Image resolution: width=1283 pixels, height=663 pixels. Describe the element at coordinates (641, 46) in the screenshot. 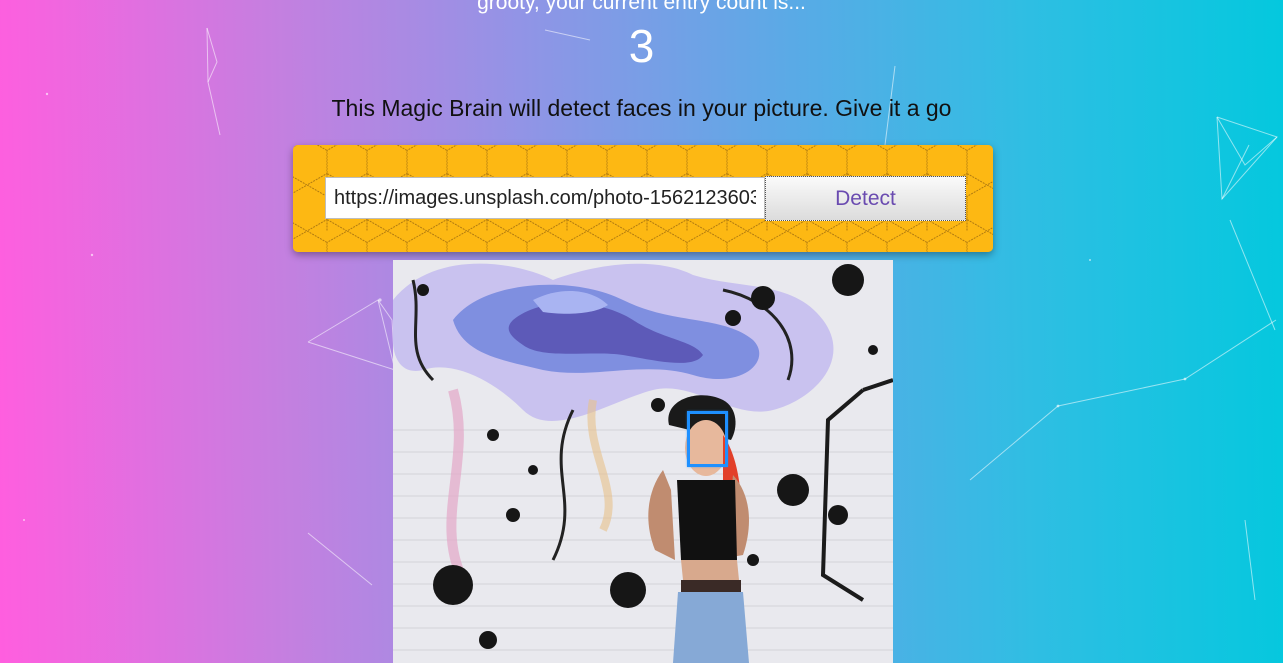

I see `entry-count: 3` at that location.